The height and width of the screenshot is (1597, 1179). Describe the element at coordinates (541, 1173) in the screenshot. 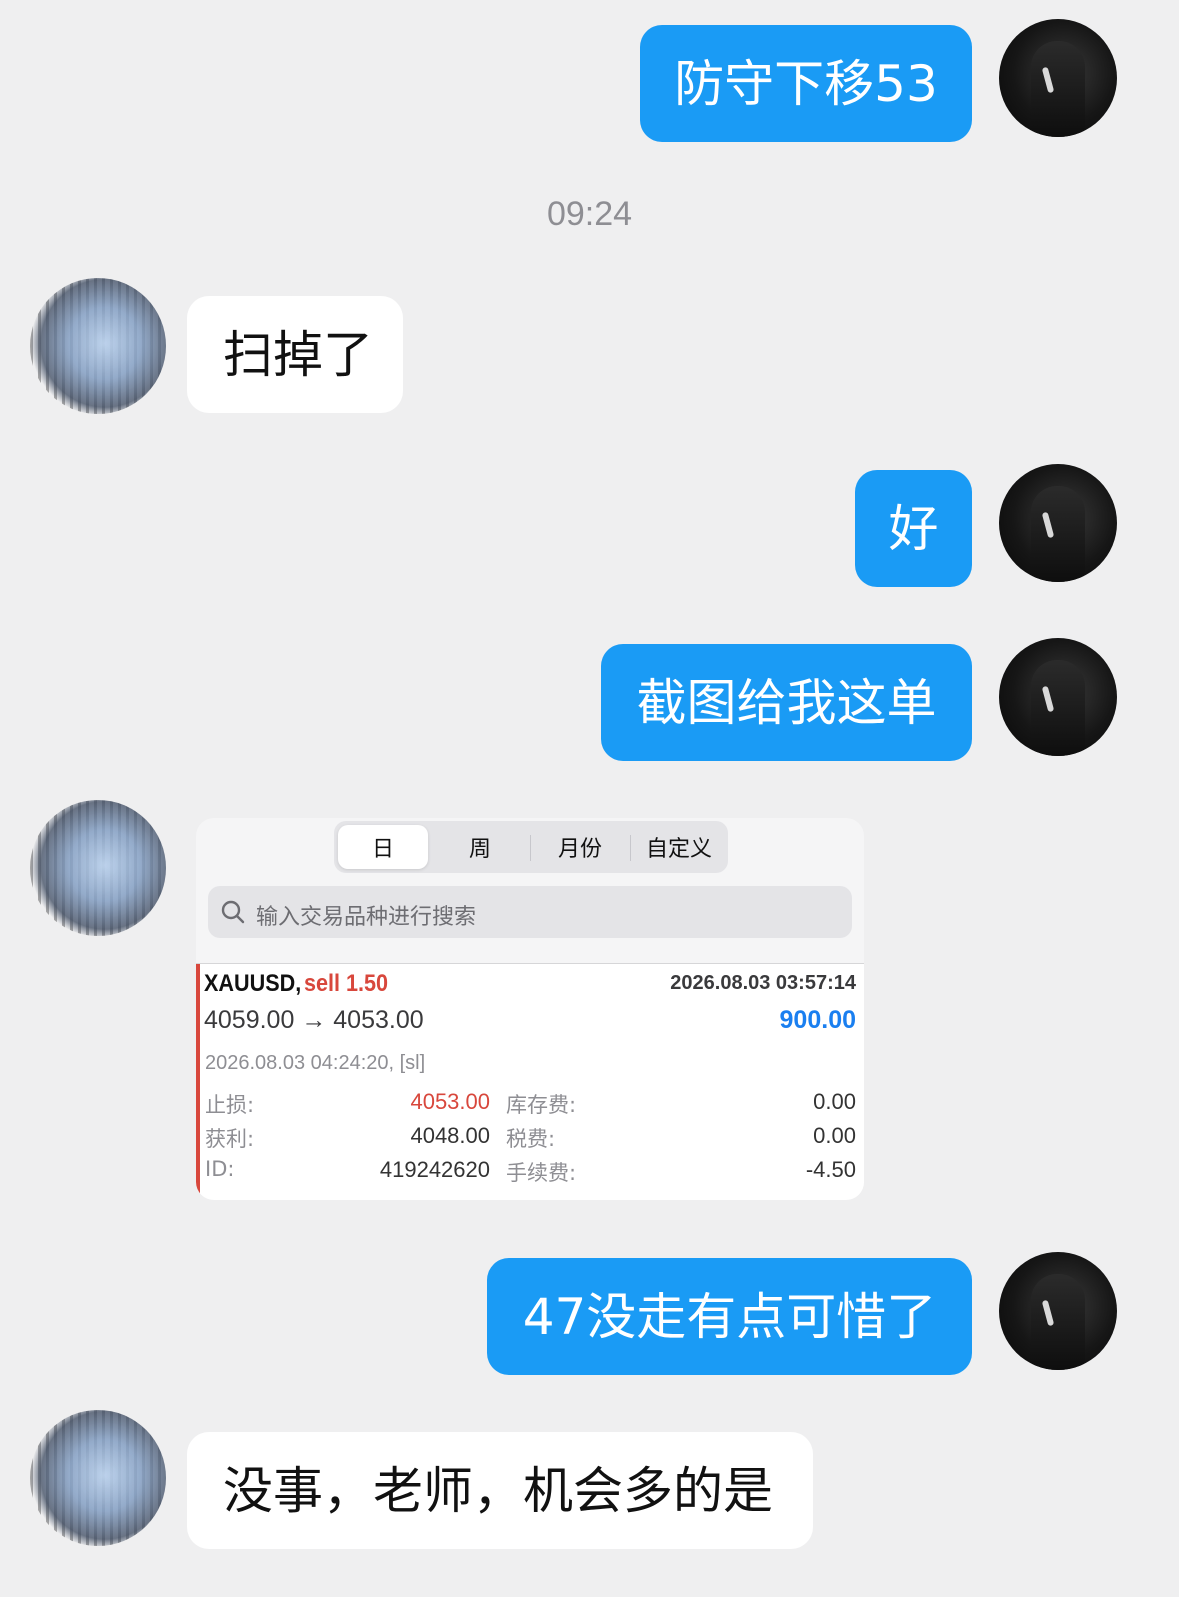

I see `commission-label: 手续费:` at that location.